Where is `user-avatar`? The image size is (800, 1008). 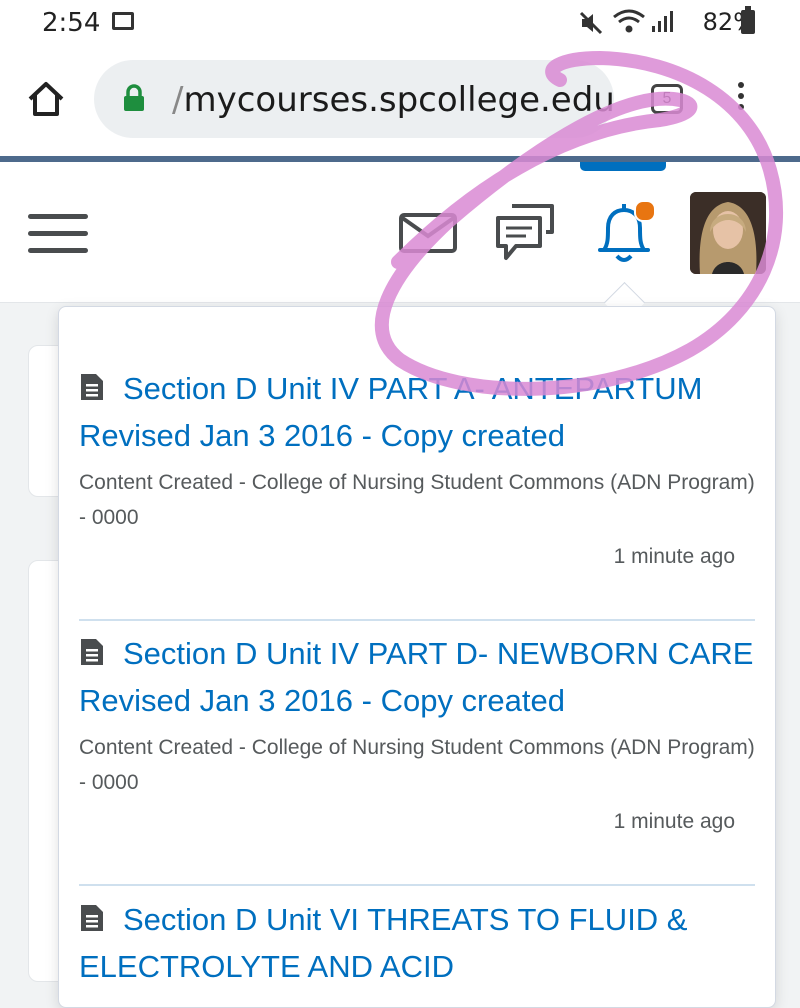
user-avatar is located at coordinates (728, 233).